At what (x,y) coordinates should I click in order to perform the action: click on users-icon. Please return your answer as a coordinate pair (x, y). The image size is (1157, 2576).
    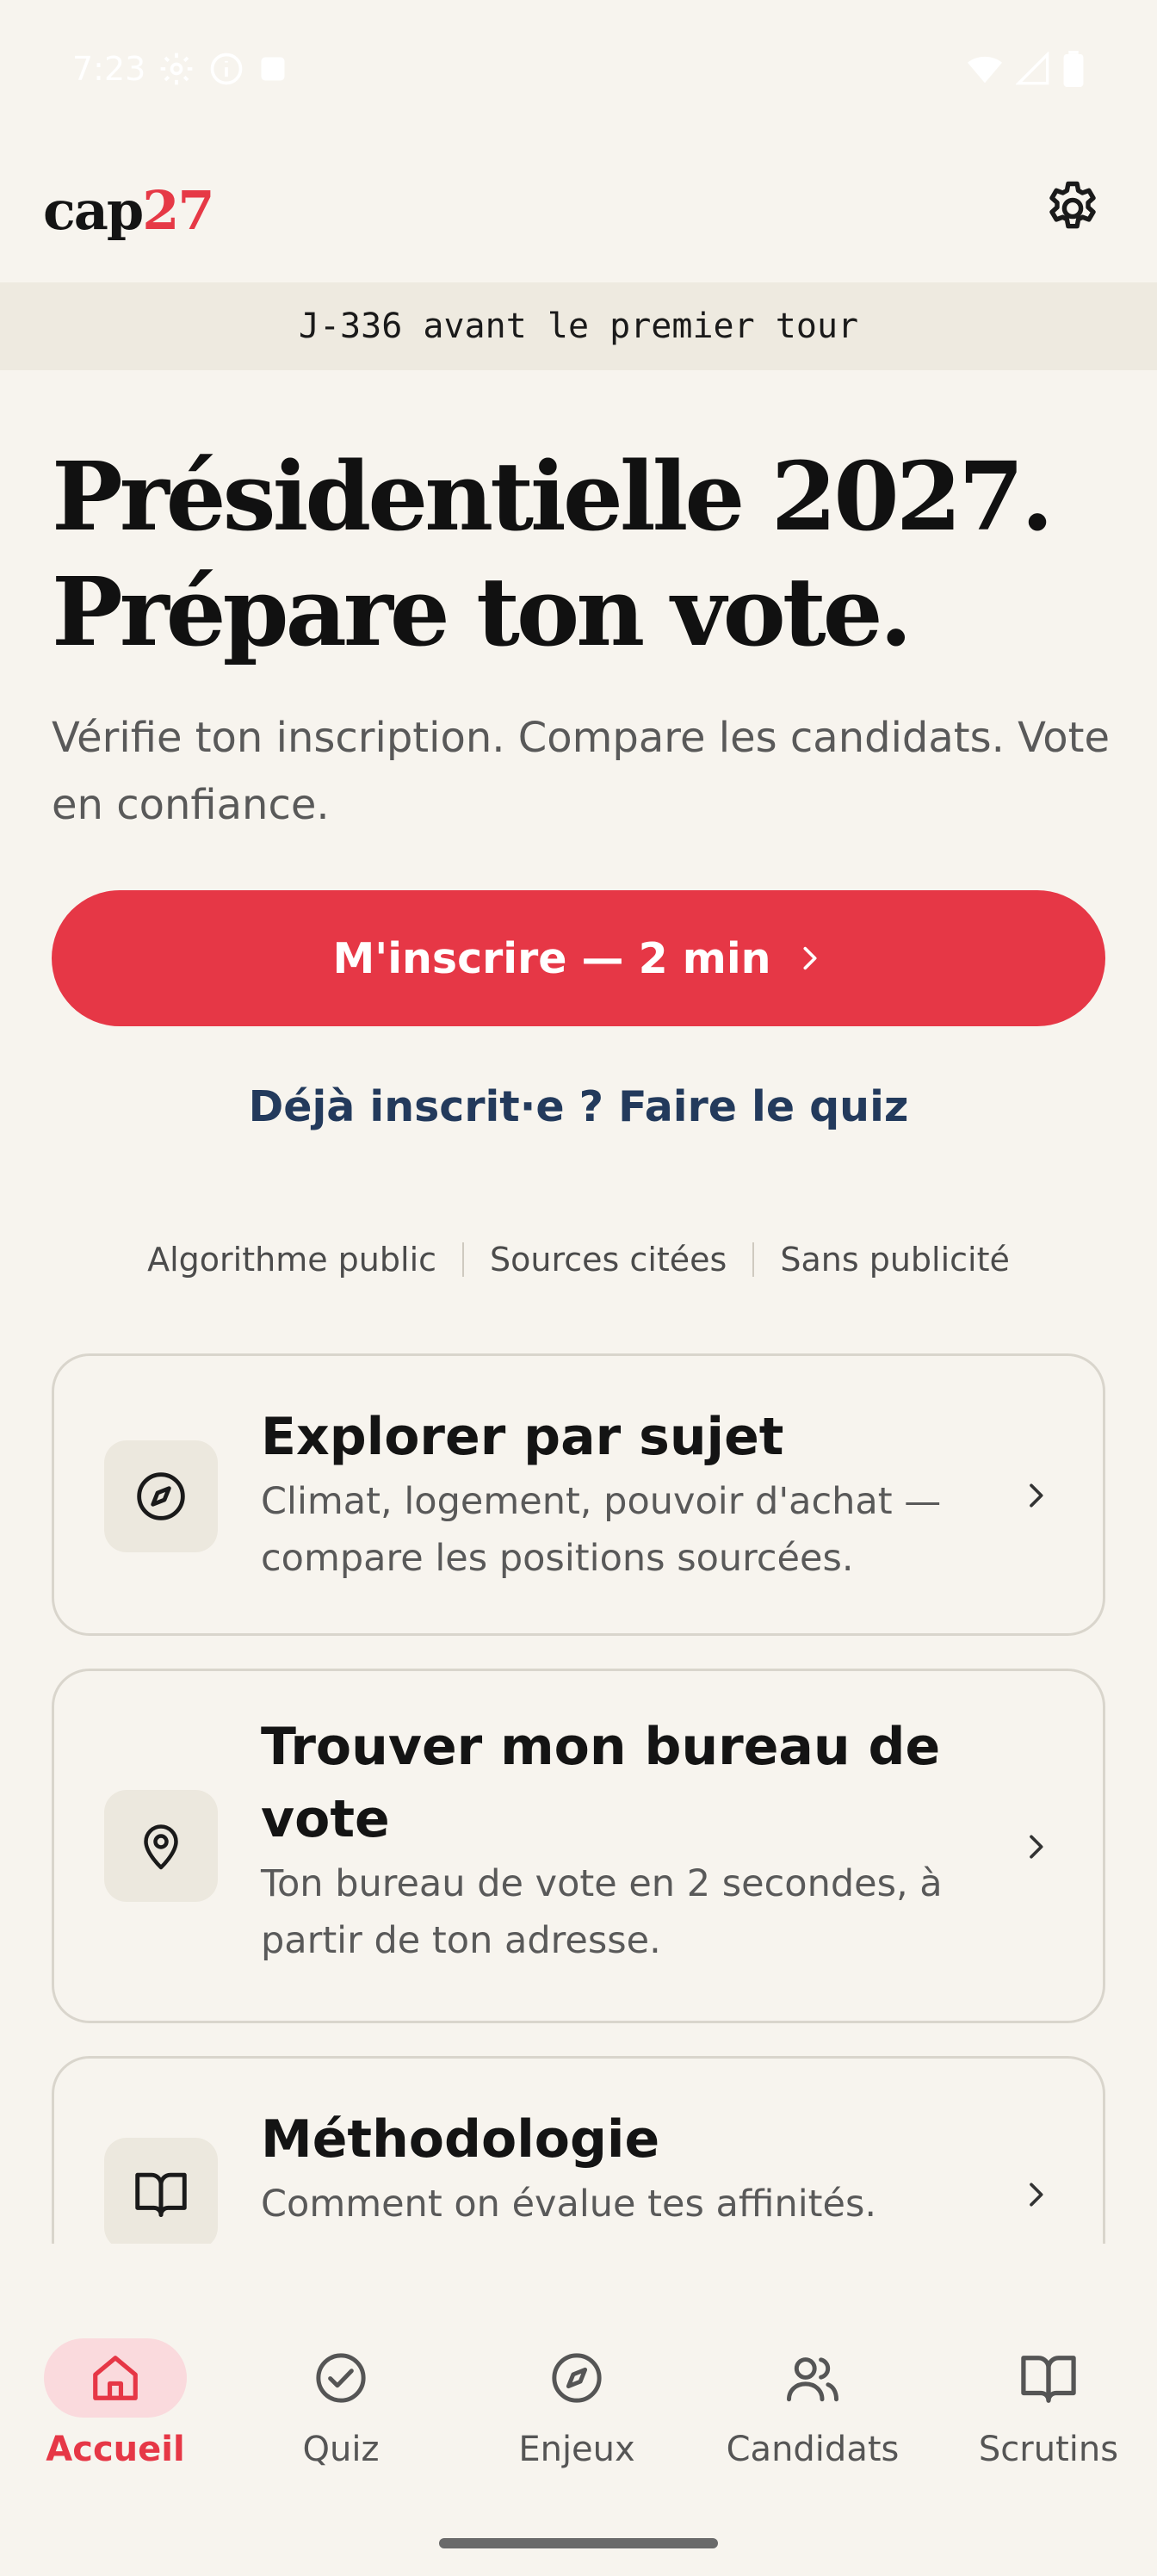
    Looking at the image, I should click on (813, 2378).